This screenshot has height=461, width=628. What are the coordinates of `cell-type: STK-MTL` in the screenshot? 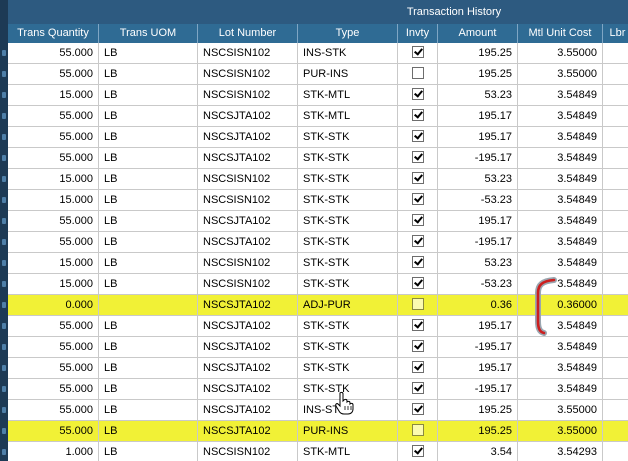 It's located at (348, 451).